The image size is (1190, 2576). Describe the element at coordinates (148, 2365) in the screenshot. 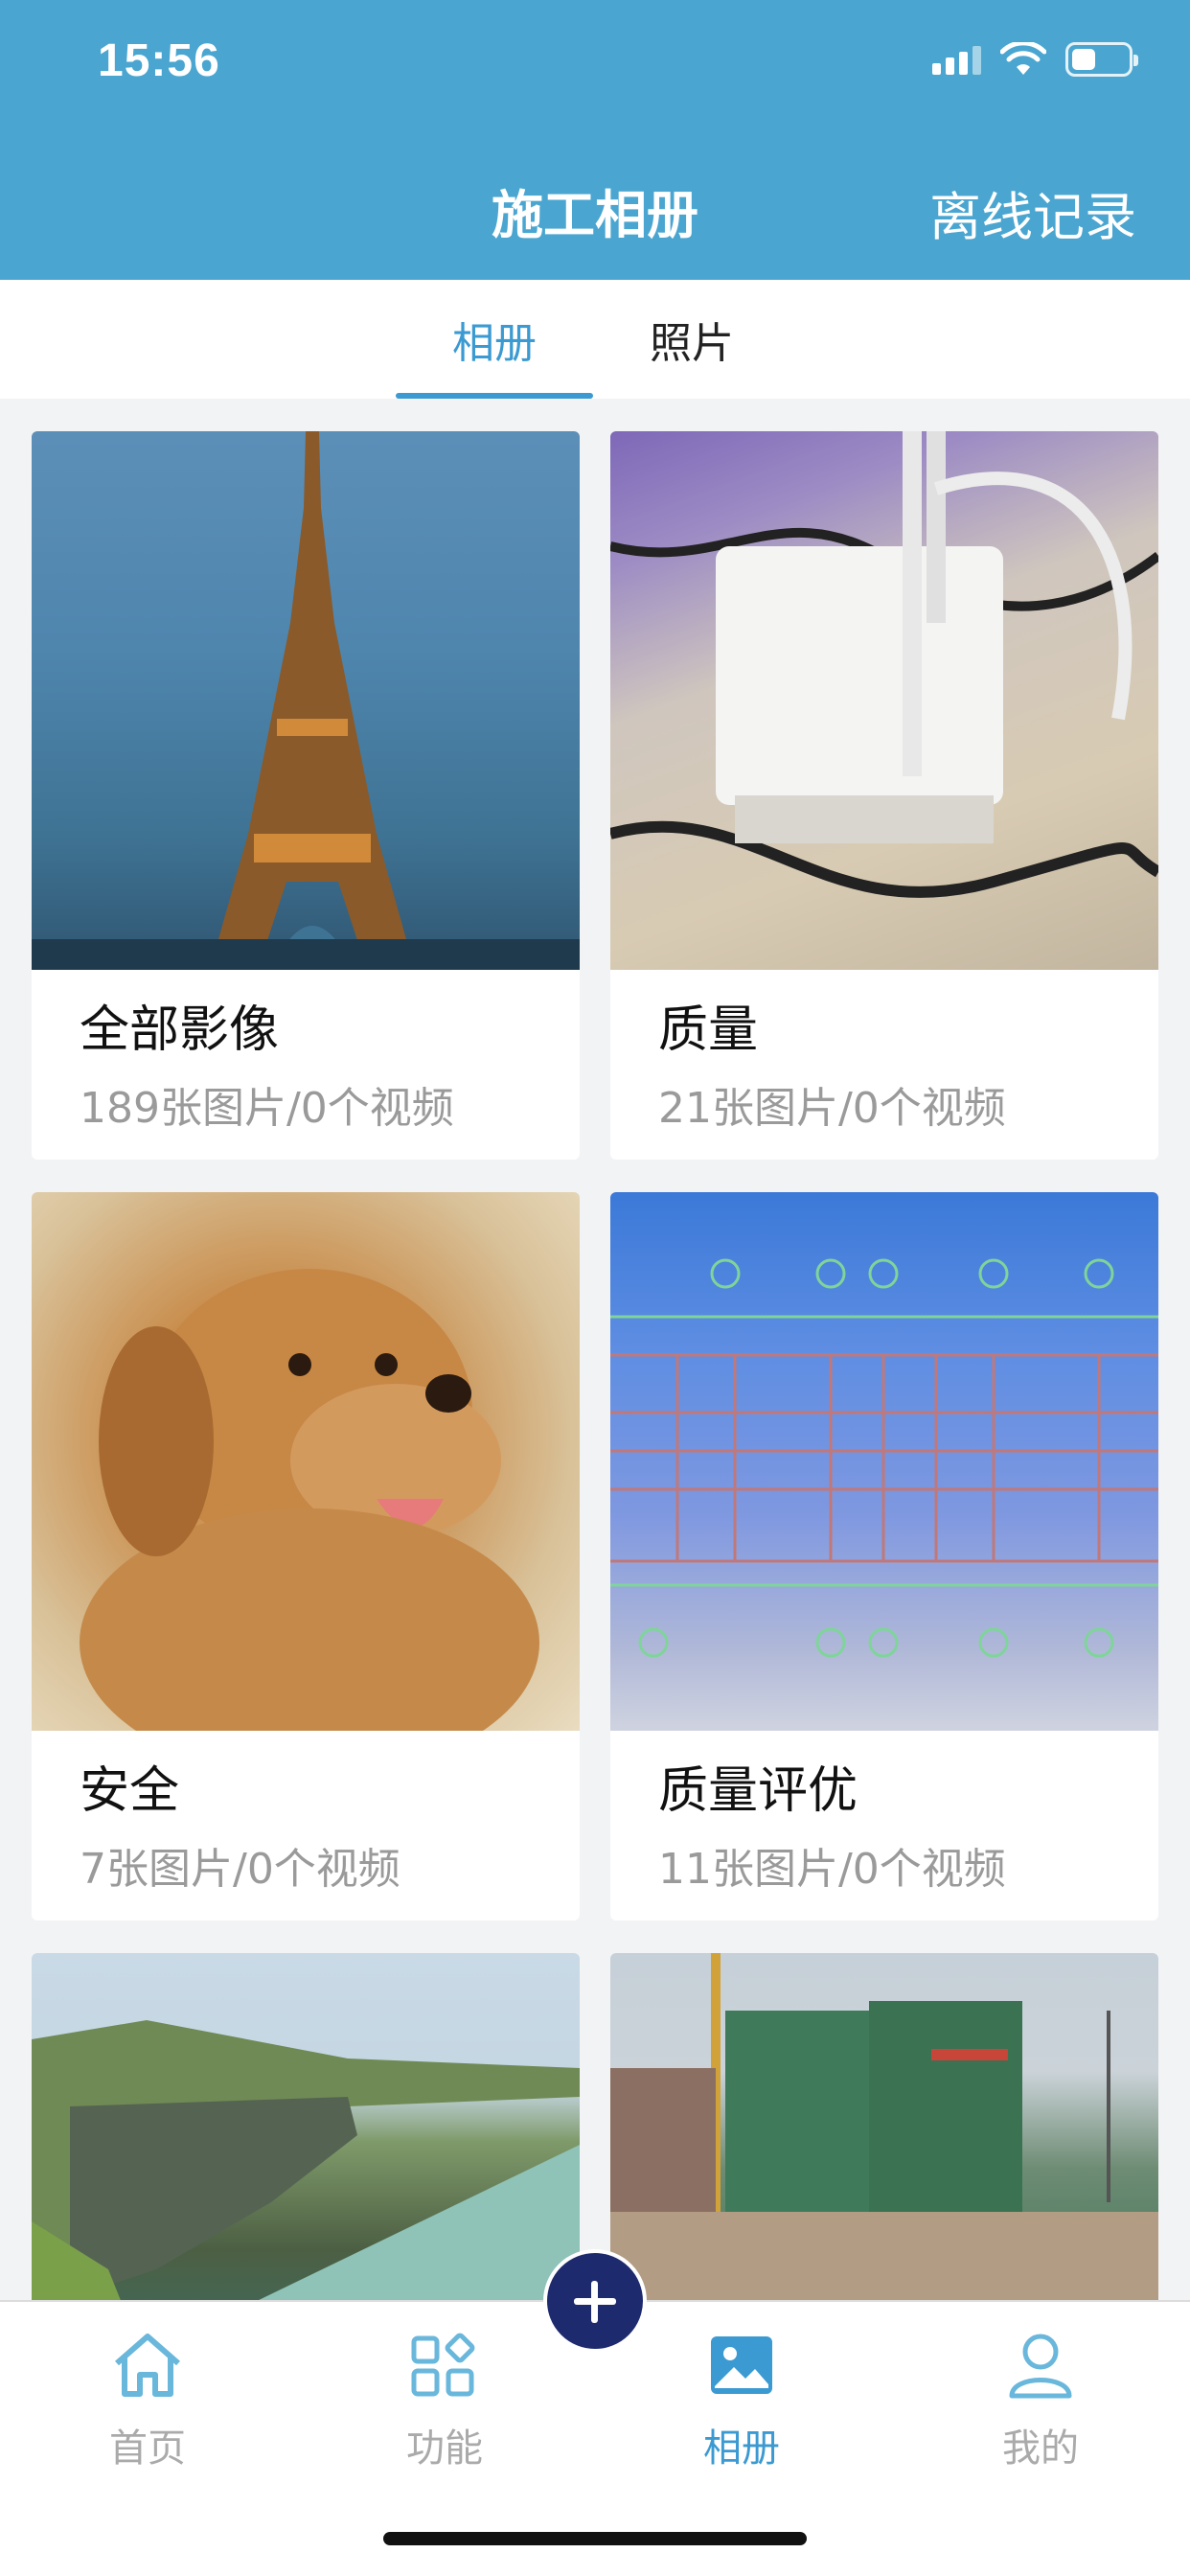

I see `home-icon` at that location.